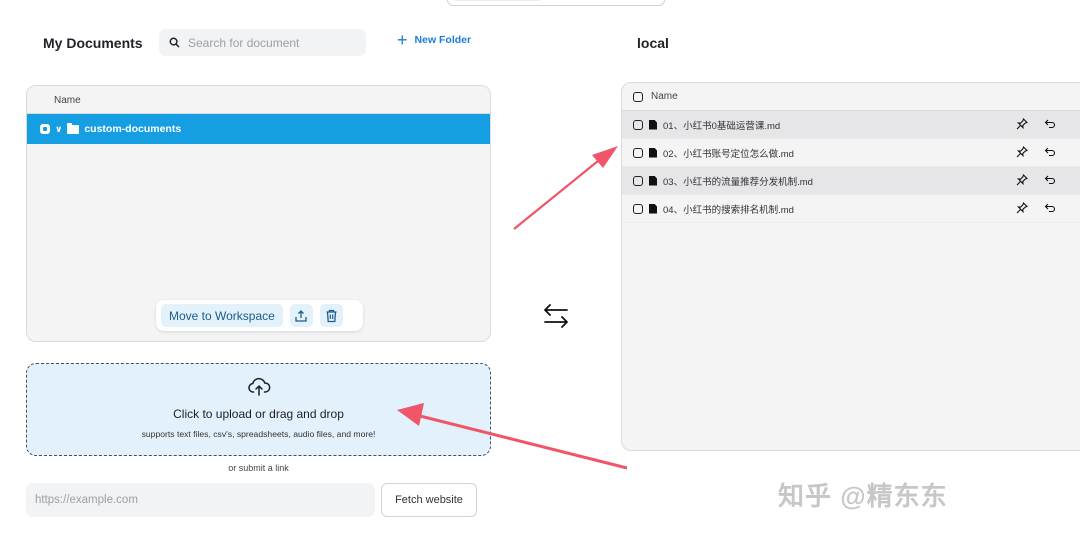  I want to click on upload-tray-button, so click(301, 315).